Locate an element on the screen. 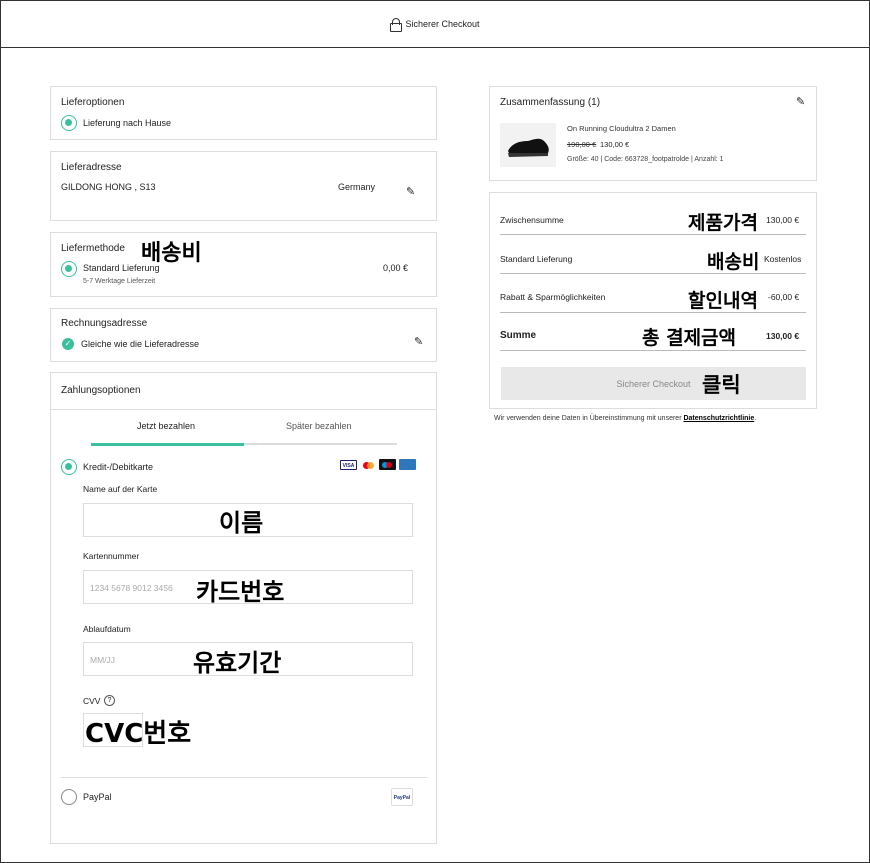  delivery-options-card: Lieferoptionen Lieferung nach Hause is located at coordinates (243, 113).